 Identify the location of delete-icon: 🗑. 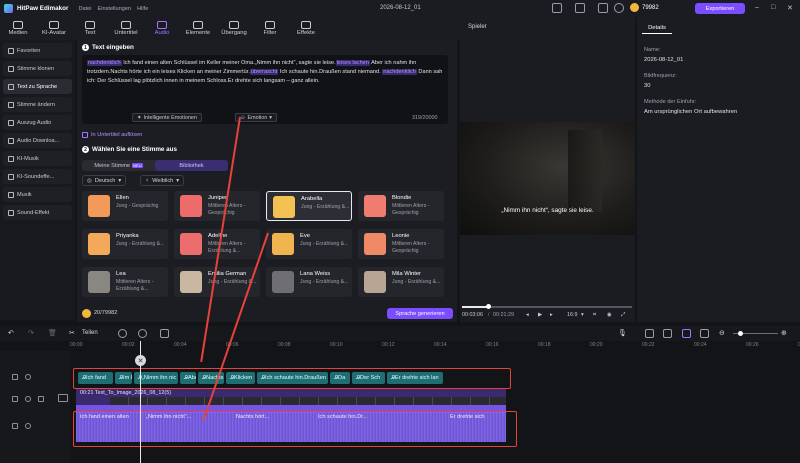
(52, 333).